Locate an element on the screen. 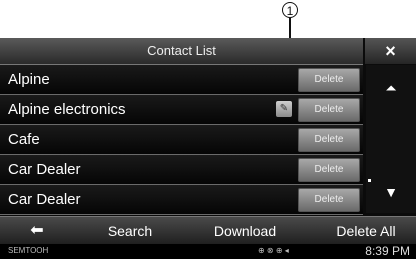 The width and height of the screenshot is (416, 259). contact-name: Cafe is located at coordinates (24, 139).